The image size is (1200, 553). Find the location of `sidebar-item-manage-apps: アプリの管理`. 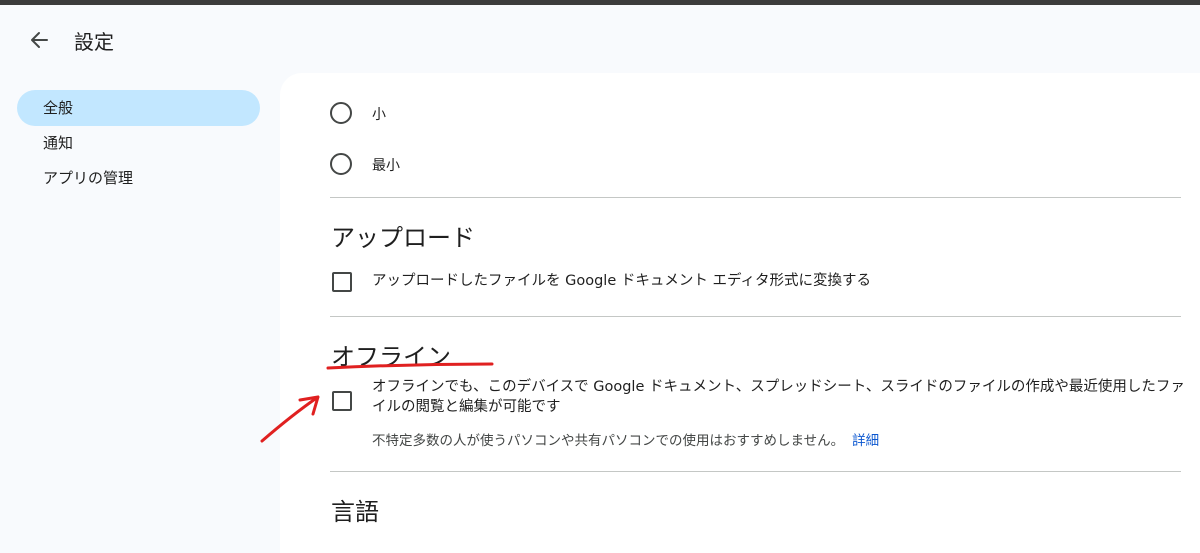

sidebar-item-manage-apps: アプリの管理 is located at coordinates (138, 178).